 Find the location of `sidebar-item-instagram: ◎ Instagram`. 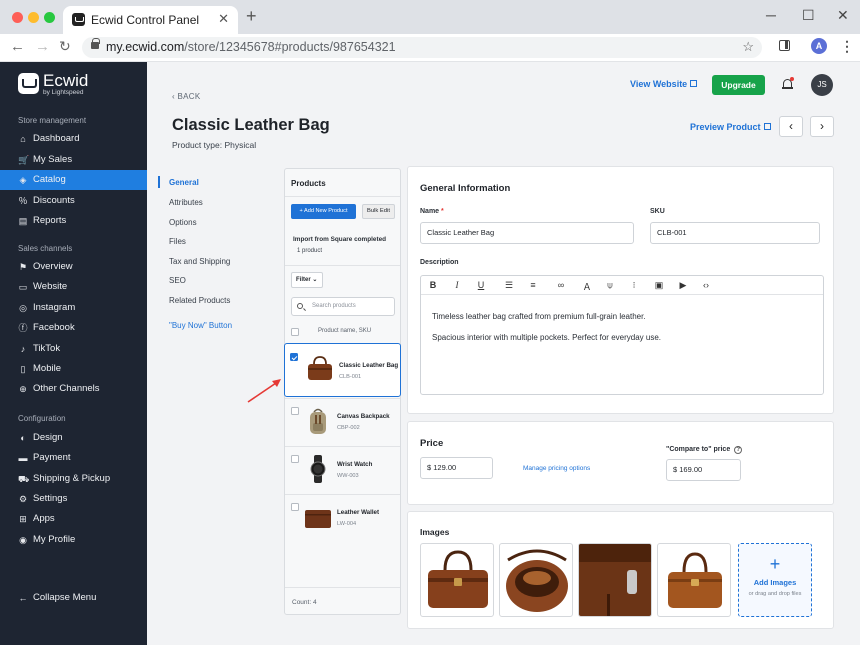

sidebar-item-instagram: ◎ Instagram is located at coordinates (73, 308).